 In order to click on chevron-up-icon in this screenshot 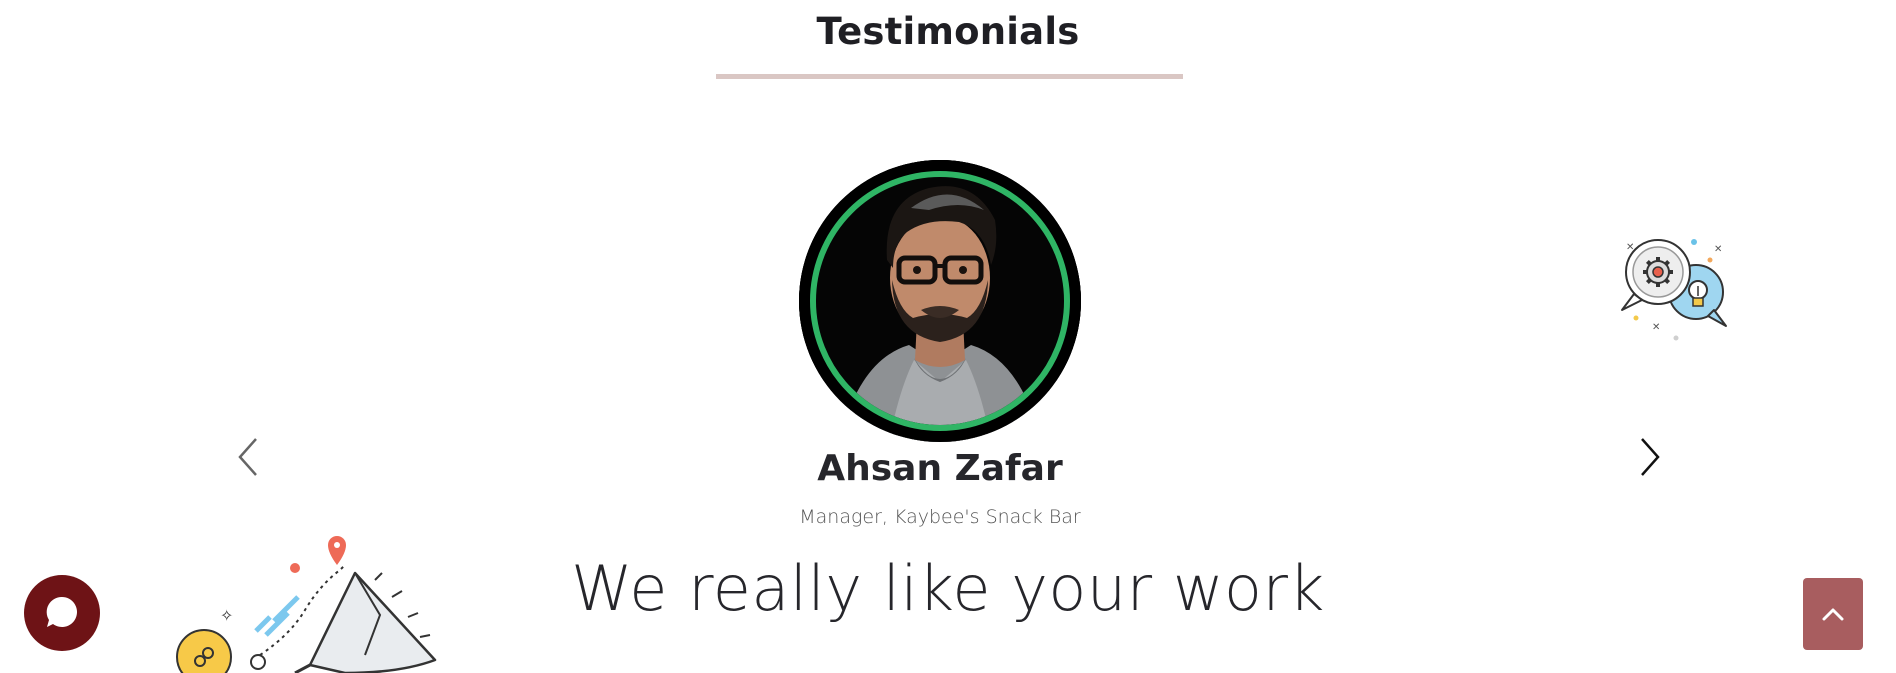, I will do `click(1833, 614)`.